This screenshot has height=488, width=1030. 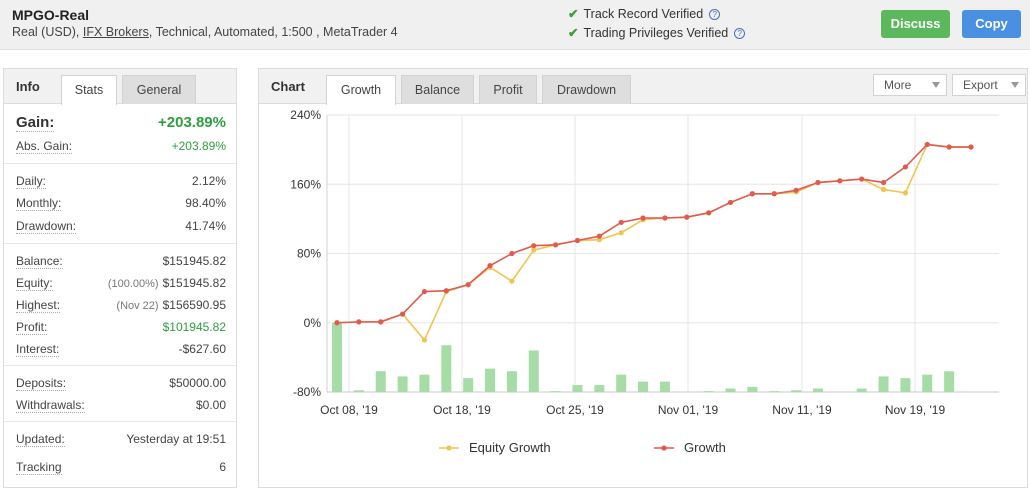 What do you see at coordinates (305, 184) in the screenshot?
I see `y-tick-label: 160%` at bounding box center [305, 184].